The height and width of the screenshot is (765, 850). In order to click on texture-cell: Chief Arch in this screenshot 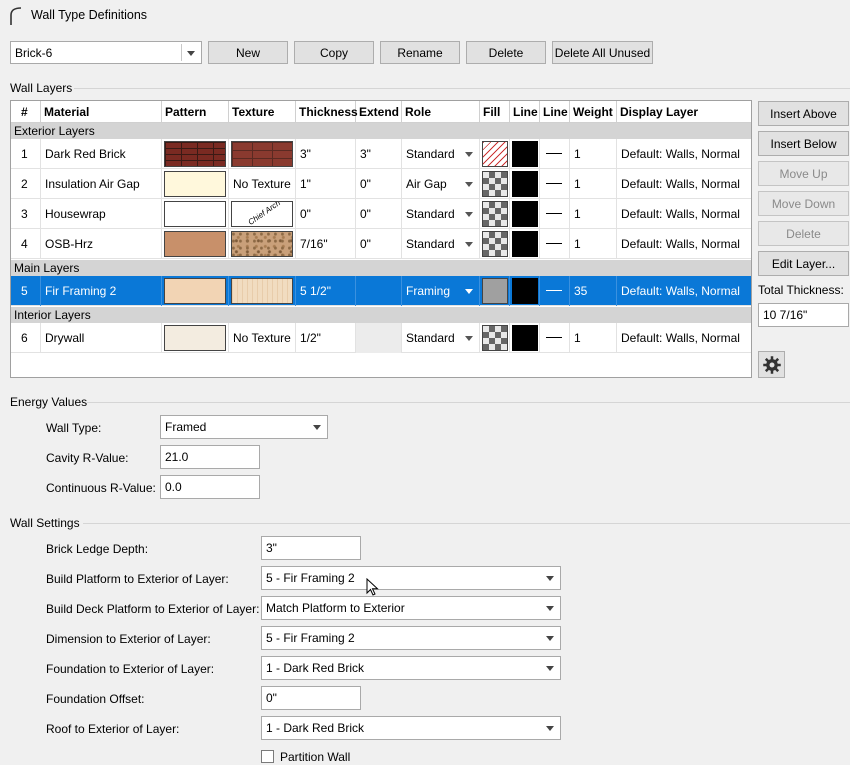, I will do `click(262, 214)`.